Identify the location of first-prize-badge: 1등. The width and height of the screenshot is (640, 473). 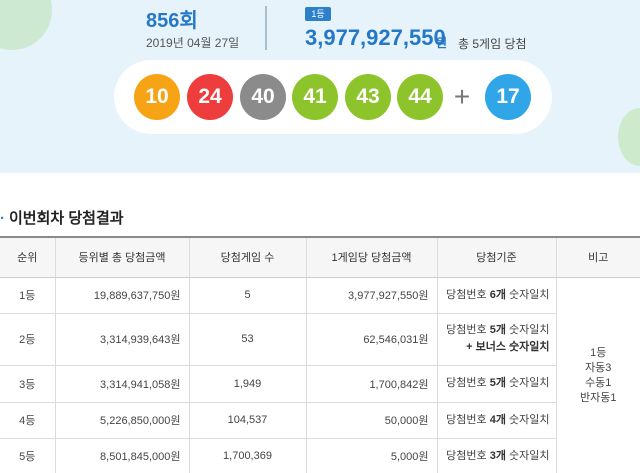
(318, 14).